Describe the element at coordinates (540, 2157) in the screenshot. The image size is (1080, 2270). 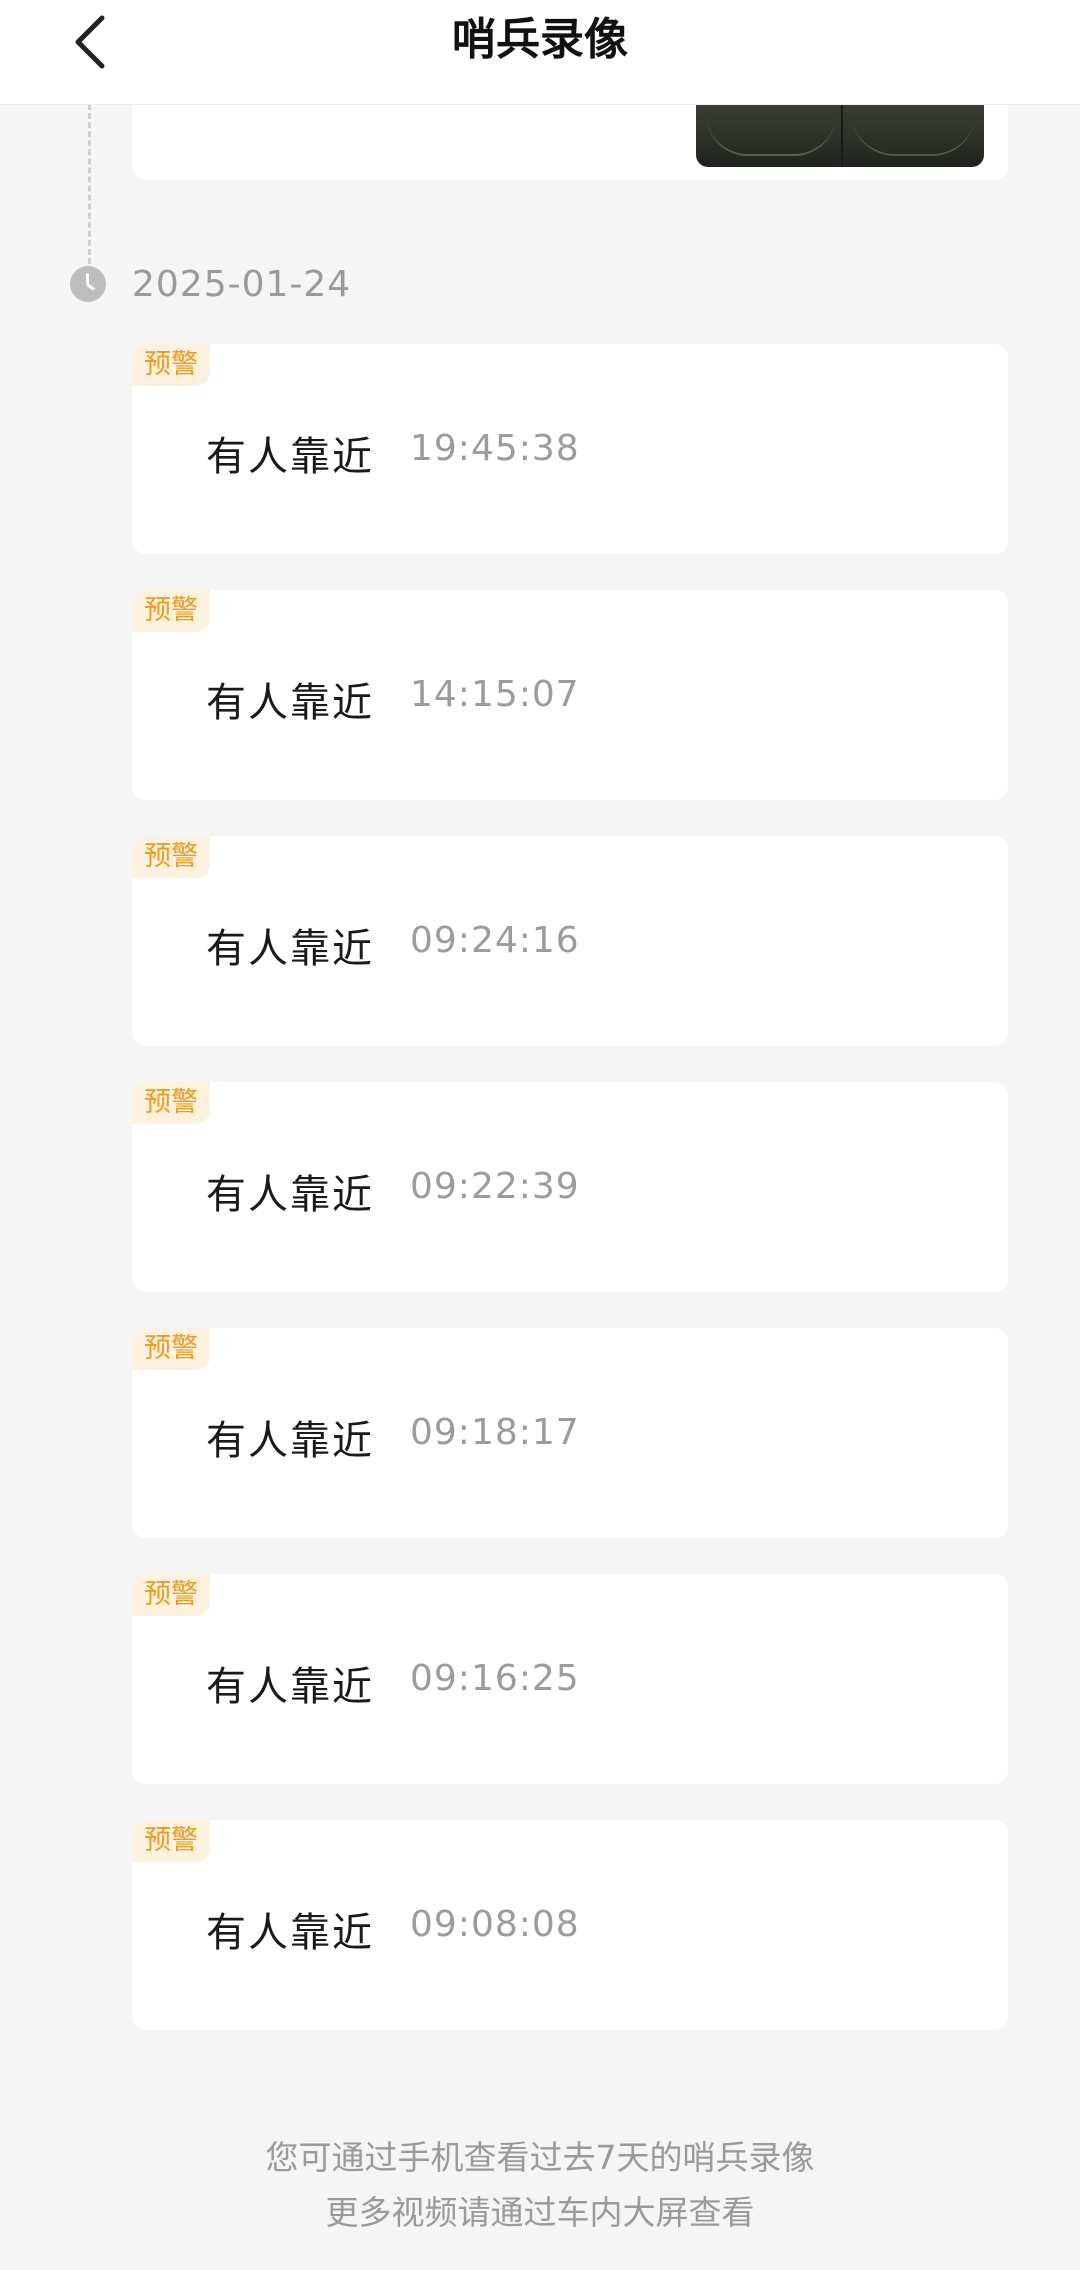
I see `footer-line-1: 您可通过手机查看过去7天的哨兵录像` at that location.